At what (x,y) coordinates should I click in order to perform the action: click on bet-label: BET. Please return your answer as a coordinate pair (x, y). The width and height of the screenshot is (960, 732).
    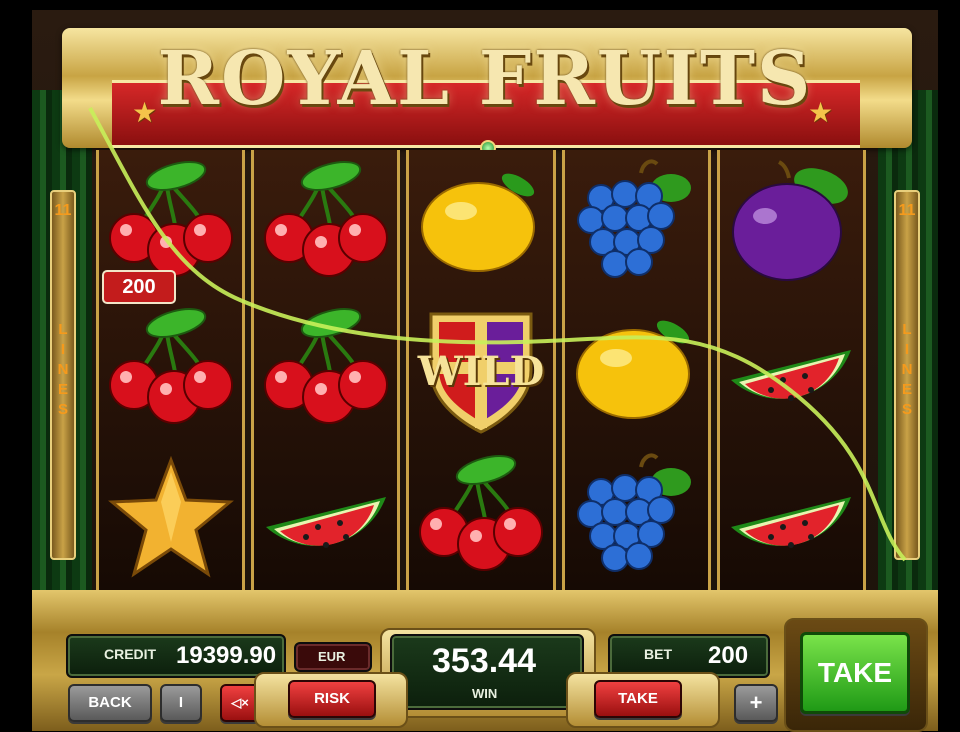
    Looking at the image, I should click on (658, 654).